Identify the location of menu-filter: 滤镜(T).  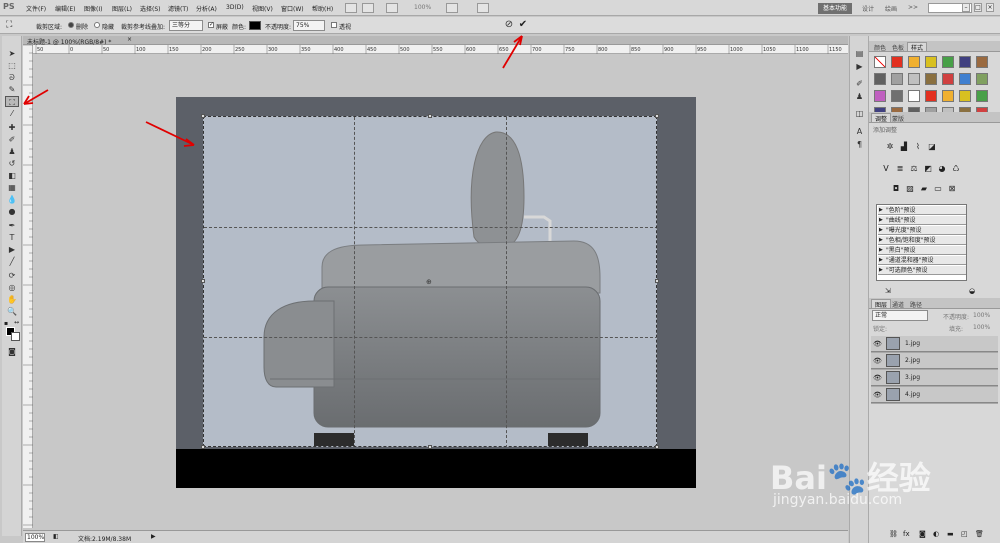
(178, 8).